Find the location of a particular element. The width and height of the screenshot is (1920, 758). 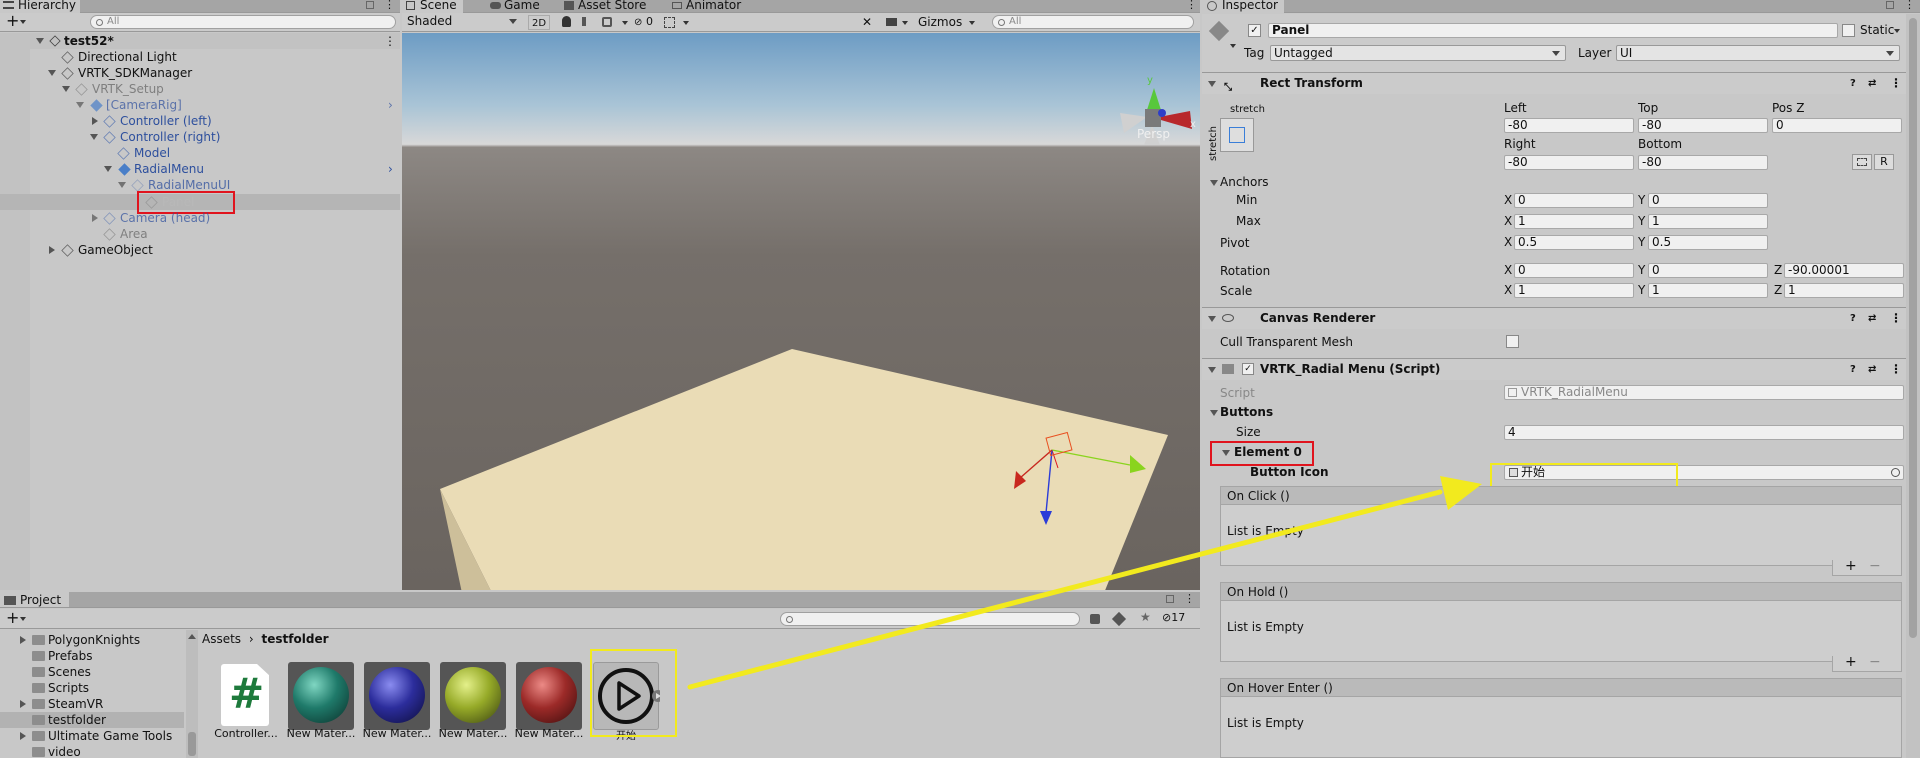

left-field: -80 is located at coordinates (1569, 125).